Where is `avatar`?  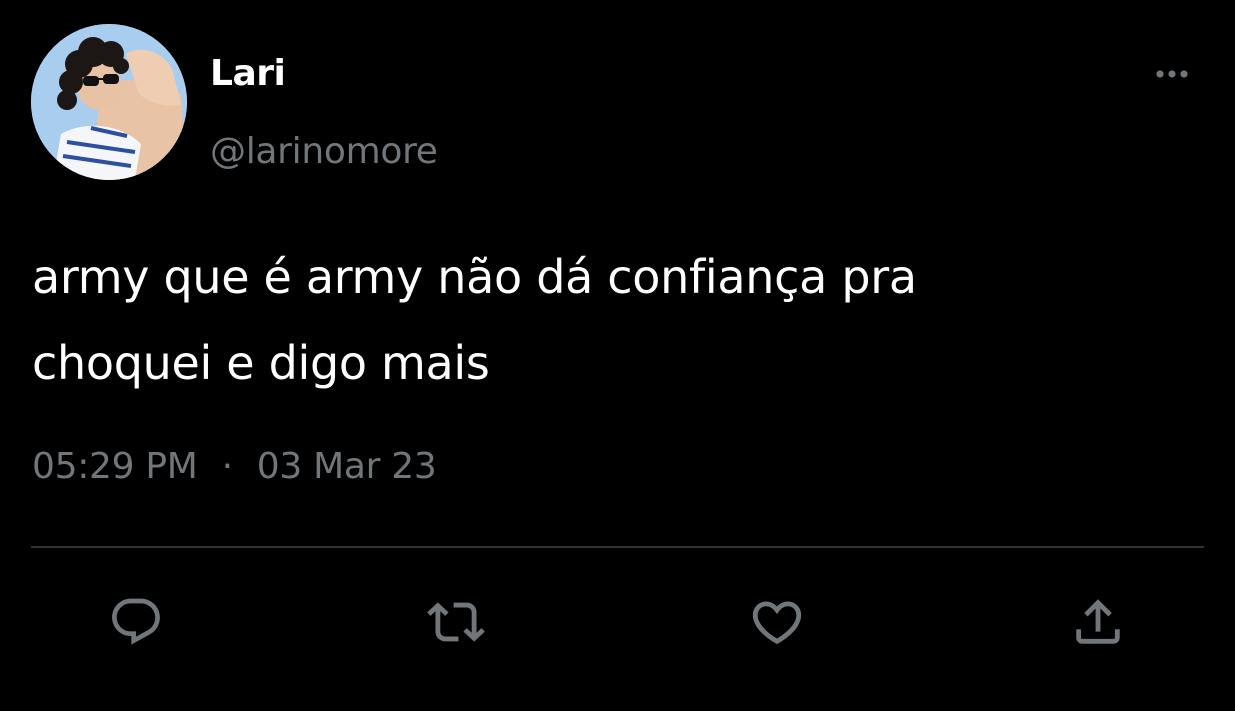
avatar is located at coordinates (109, 102).